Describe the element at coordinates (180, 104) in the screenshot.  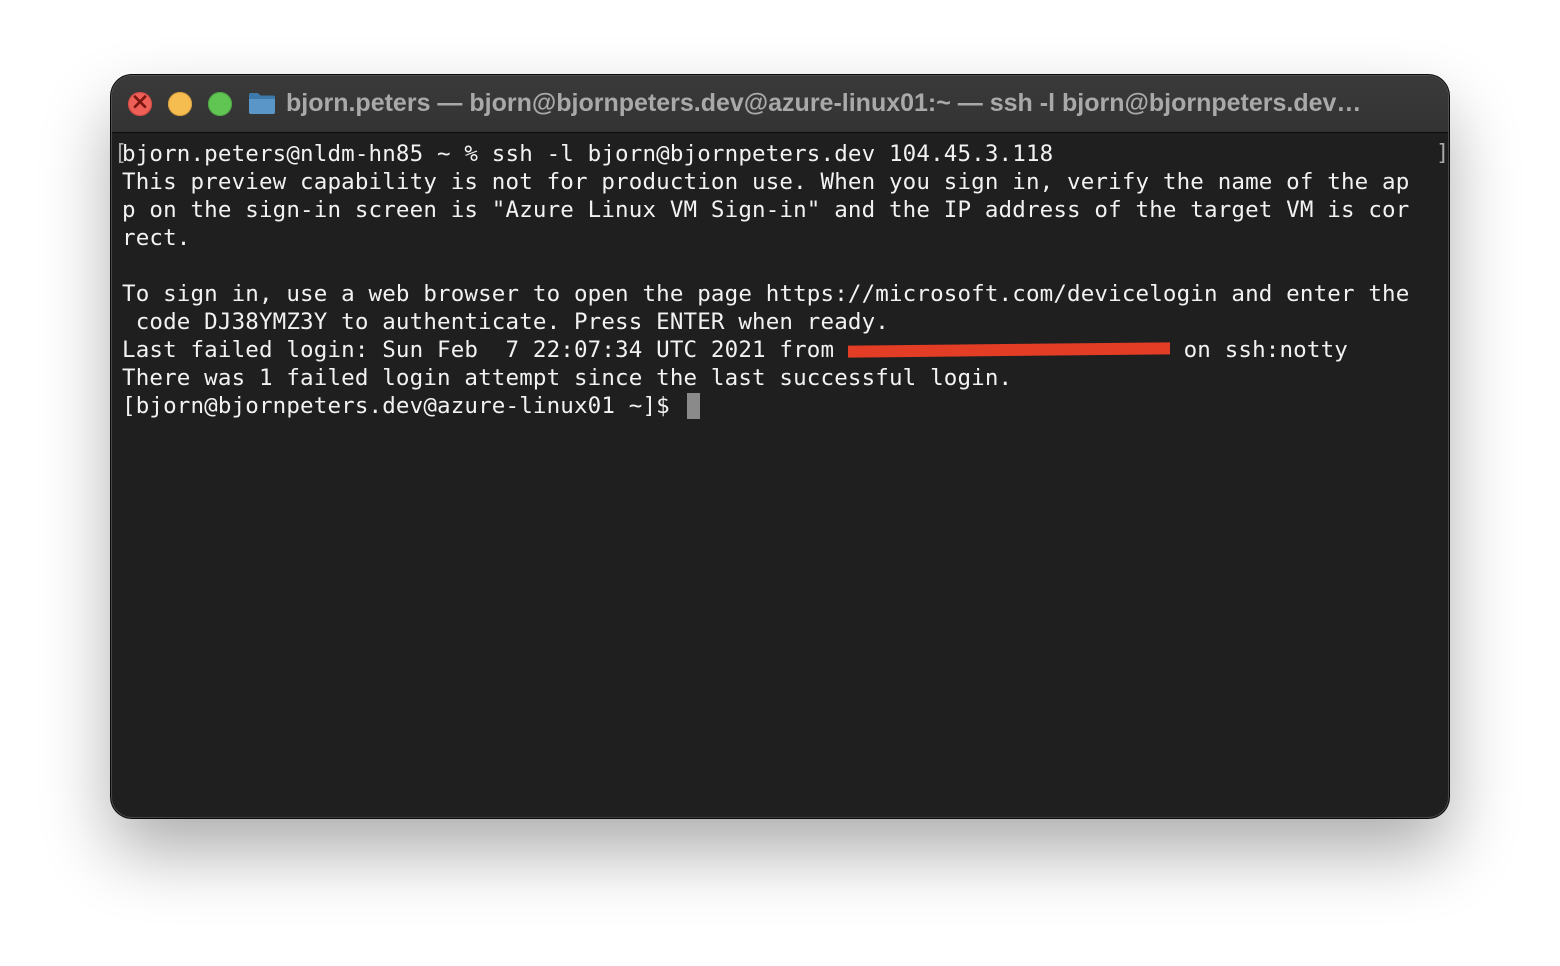
I see `minimize-button` at that location.